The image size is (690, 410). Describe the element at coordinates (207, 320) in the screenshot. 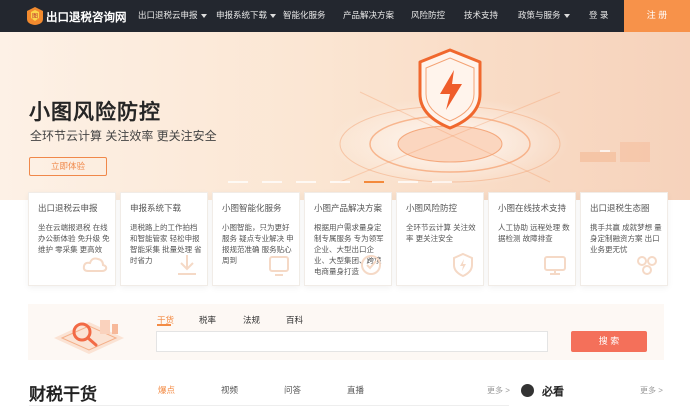

I see `search-tab-tax-rate: 税率` at that location.